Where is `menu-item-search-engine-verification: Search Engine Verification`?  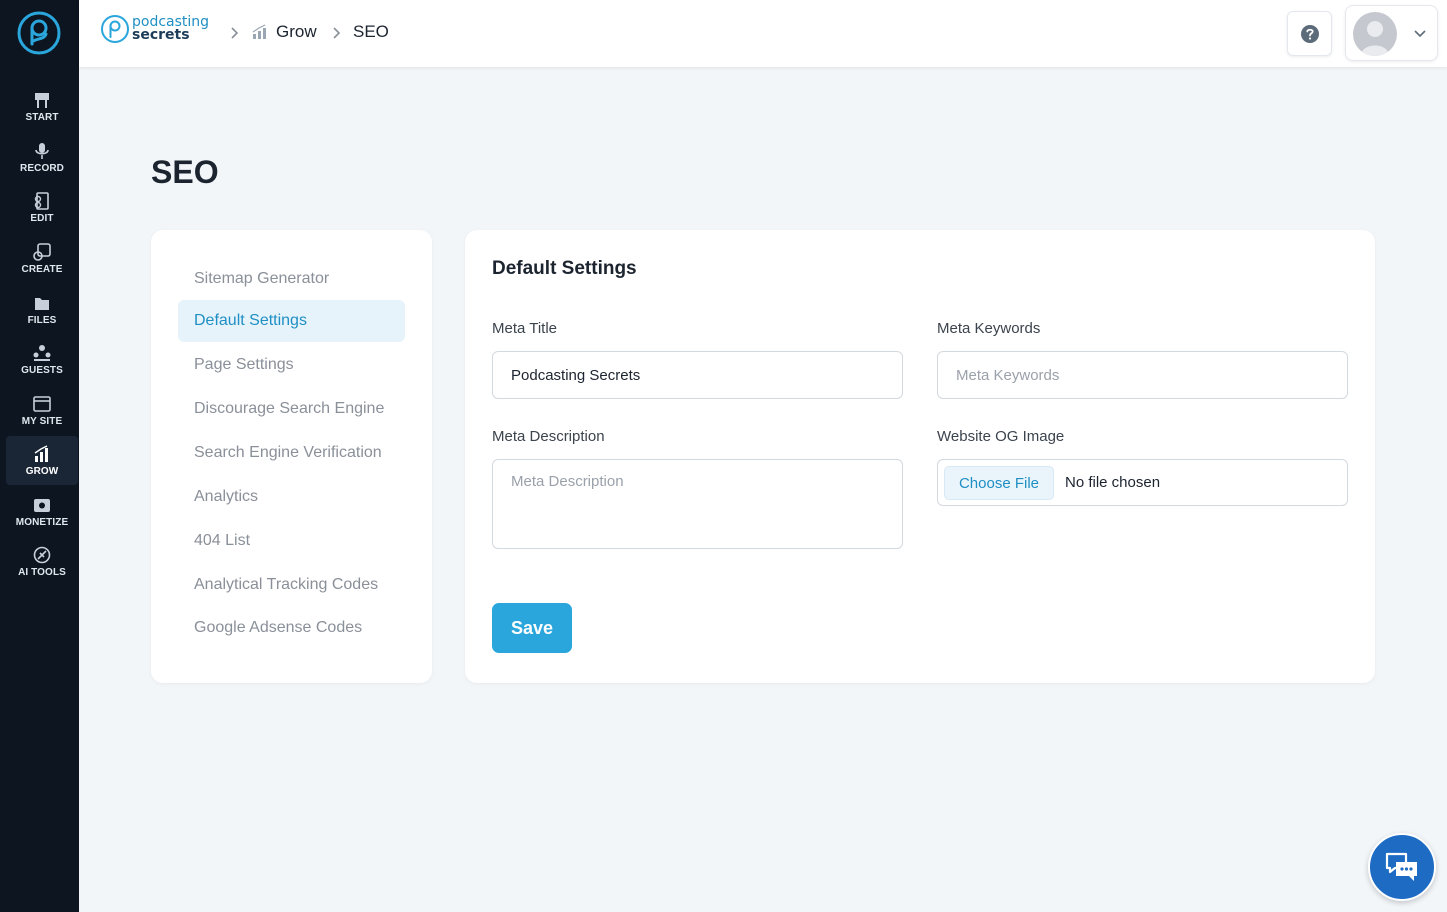 menu-item-search-engine-verification: Search Engine Verification is located at coordinates (291, 453).